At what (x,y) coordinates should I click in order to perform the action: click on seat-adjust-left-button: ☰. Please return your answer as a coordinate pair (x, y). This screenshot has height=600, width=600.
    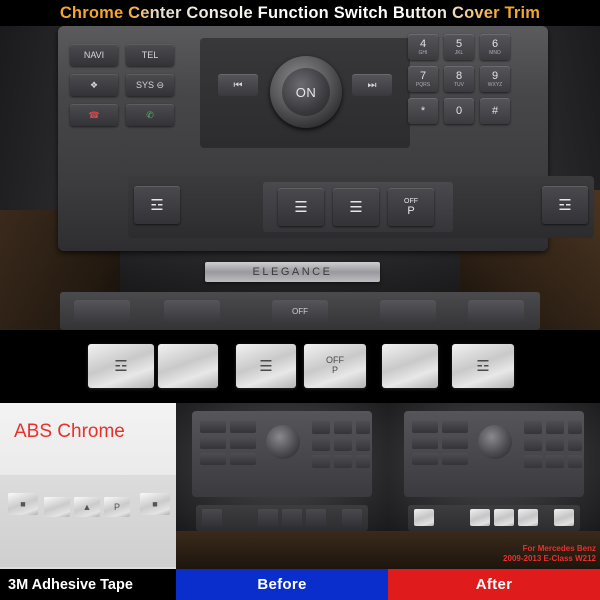
    Looking at the image, I should click on (301, 207).